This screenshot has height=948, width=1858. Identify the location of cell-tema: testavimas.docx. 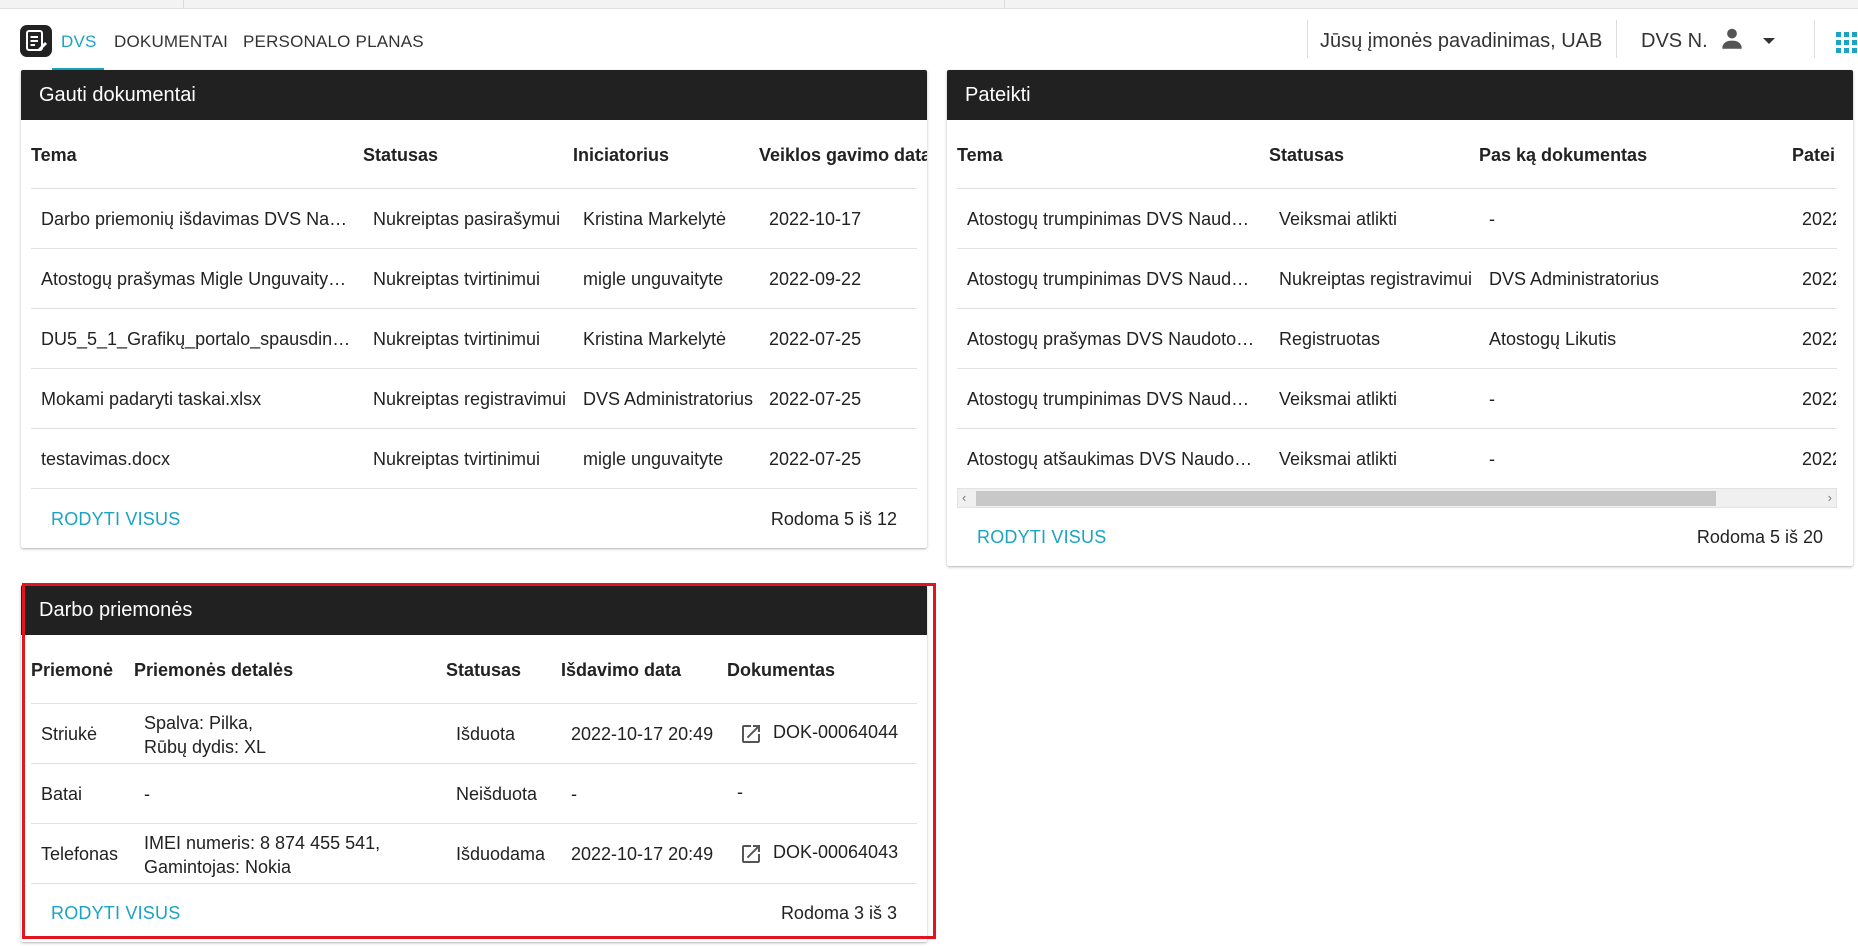
(196, 459).